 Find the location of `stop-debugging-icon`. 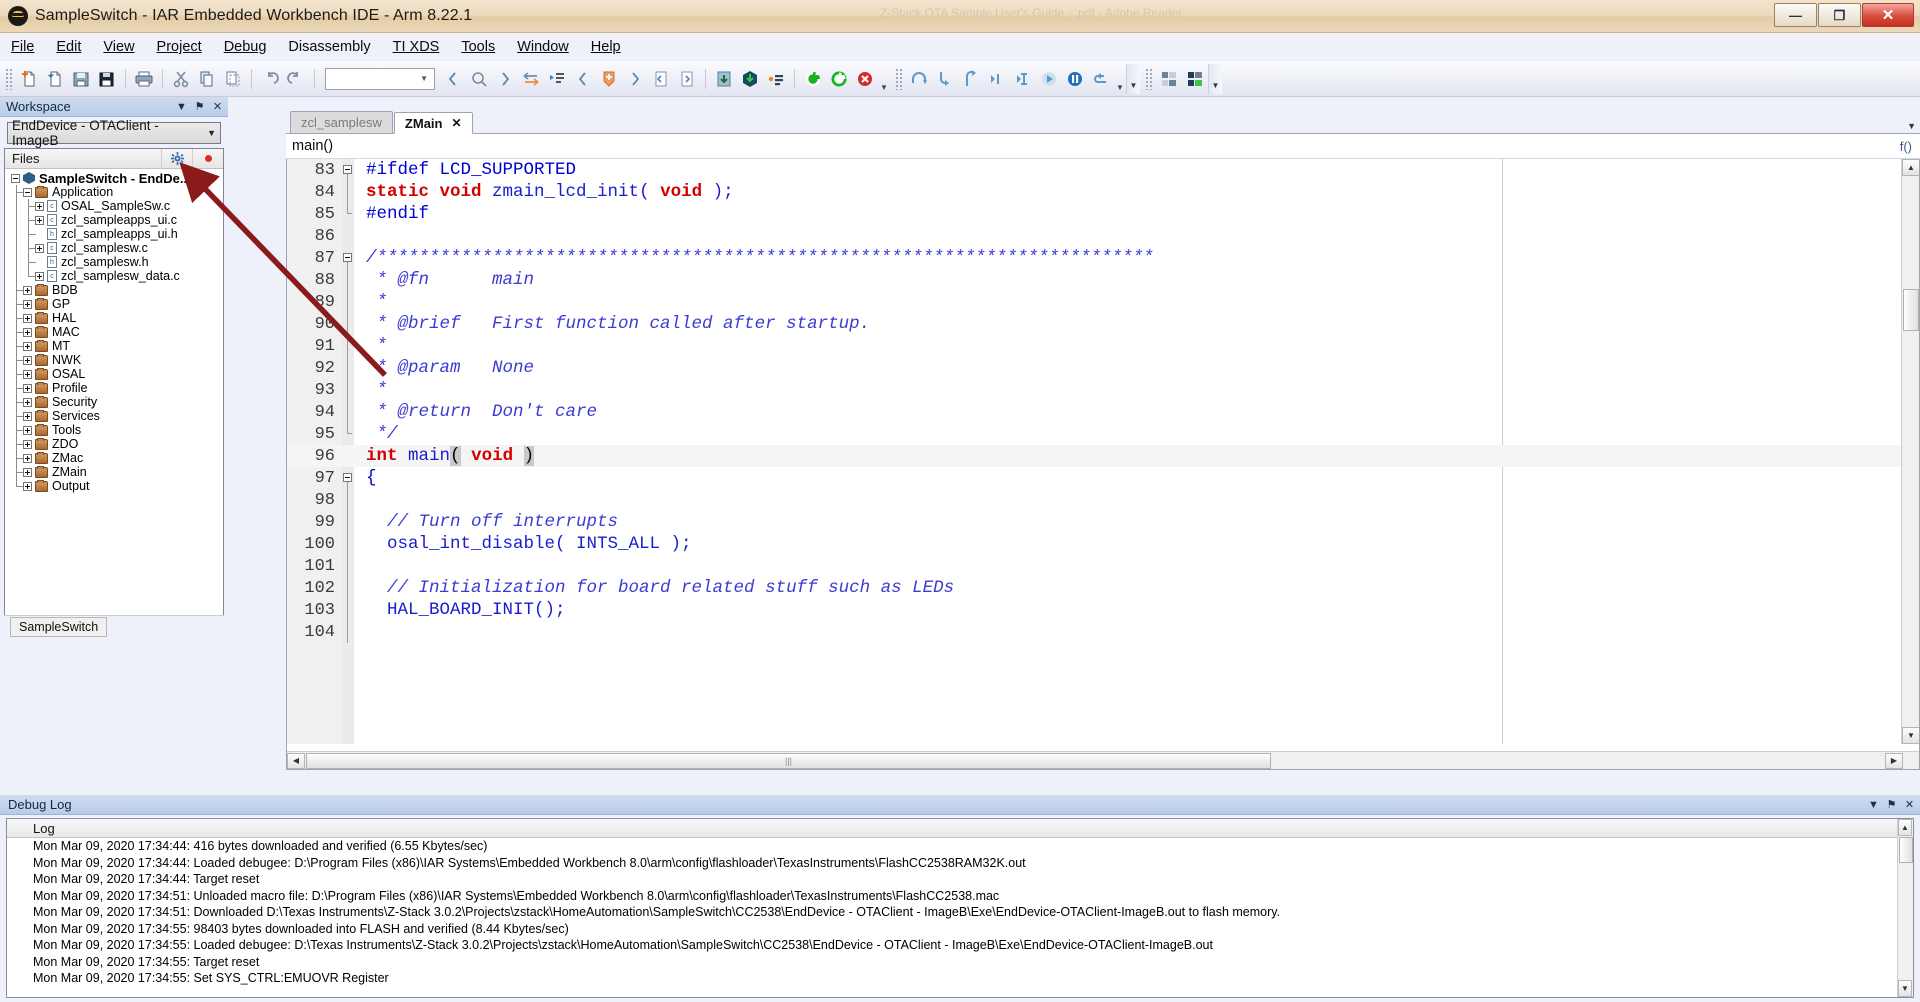

stop-debugging-icon is located at coordinates (865, 79).